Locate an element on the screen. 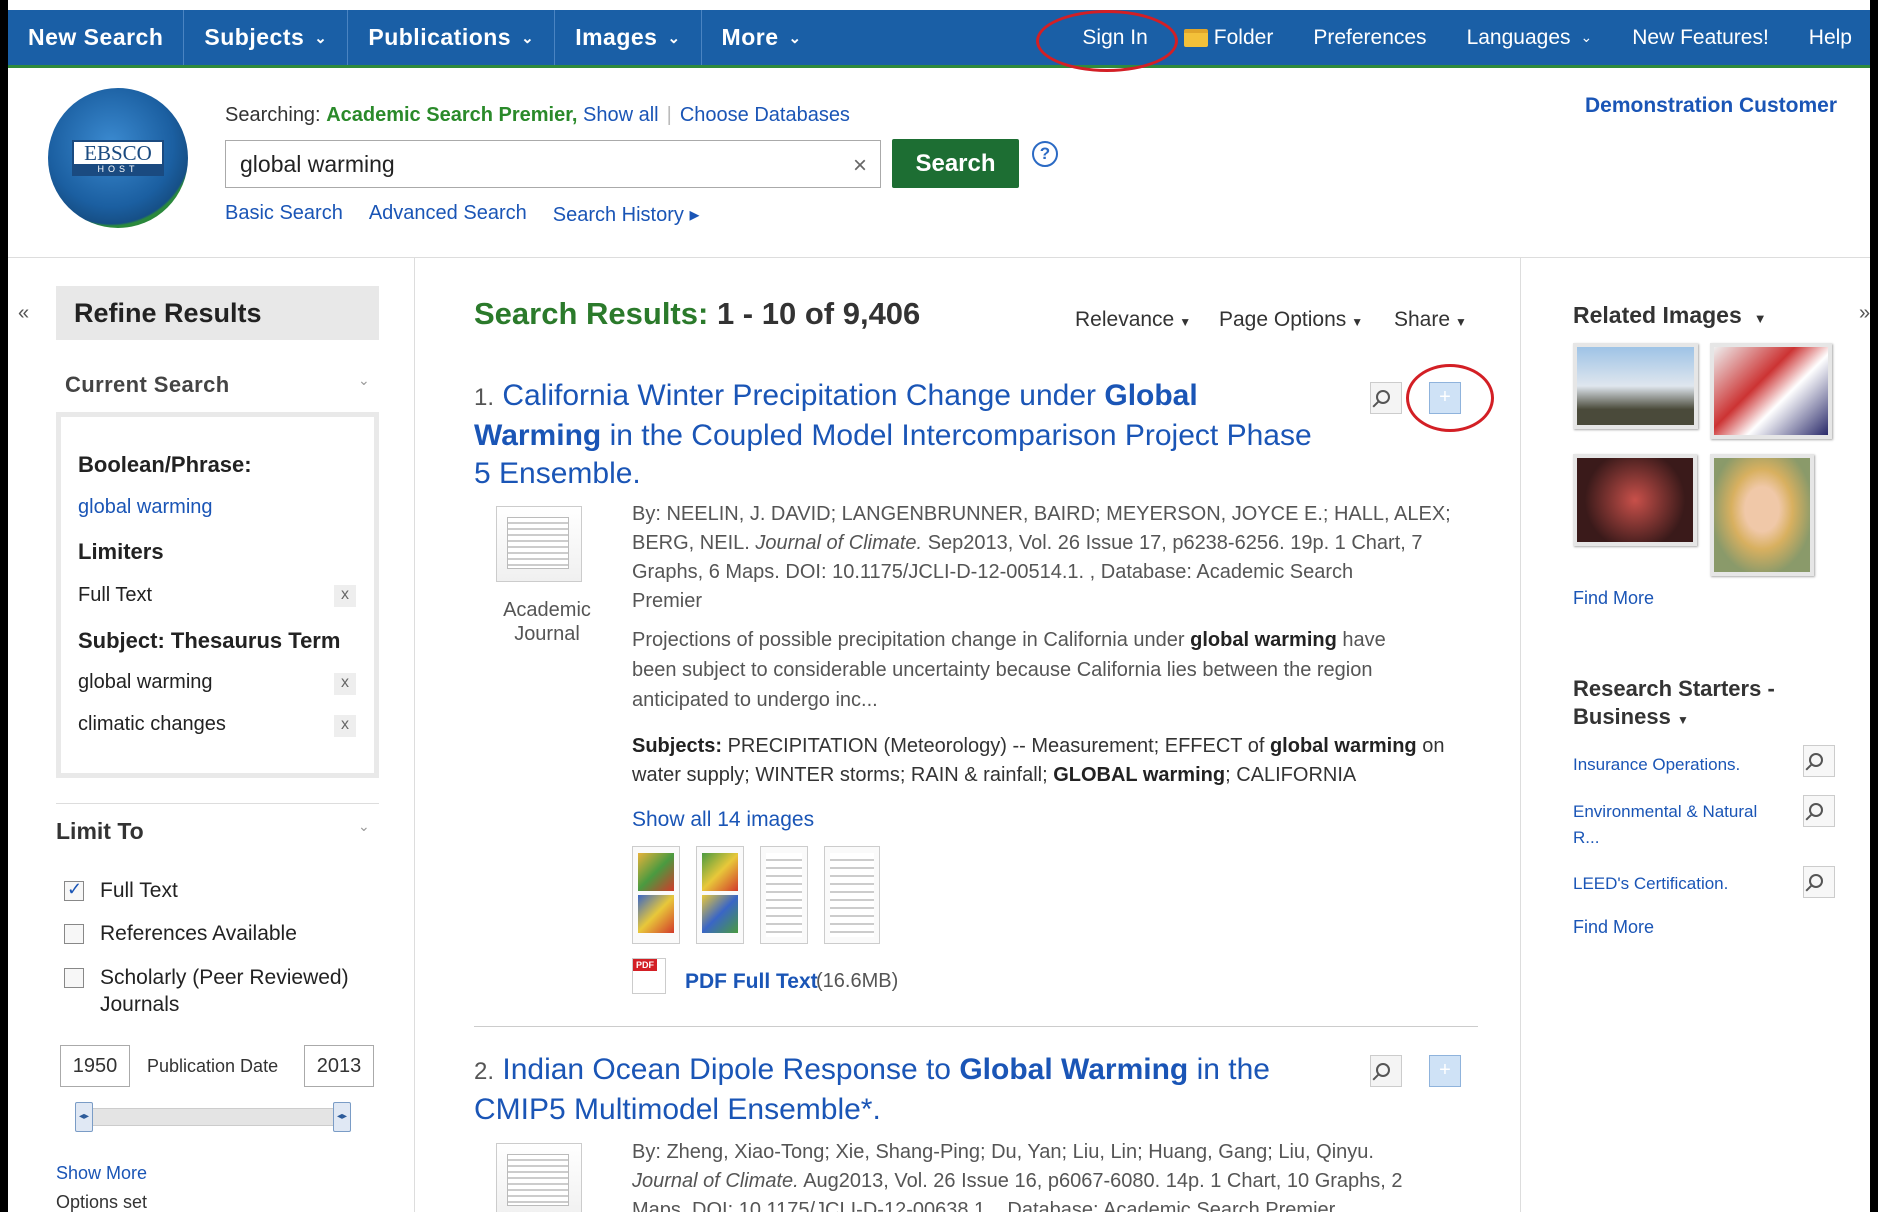 The image size is (1878, 1212). result-divider is located at coordinates (976, 1026).